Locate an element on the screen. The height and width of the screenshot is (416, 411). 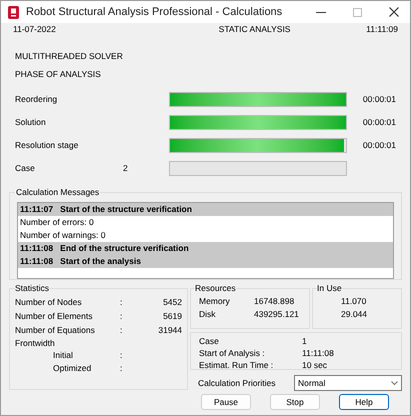
app-logo-icon is located at coordinates (13, 12).